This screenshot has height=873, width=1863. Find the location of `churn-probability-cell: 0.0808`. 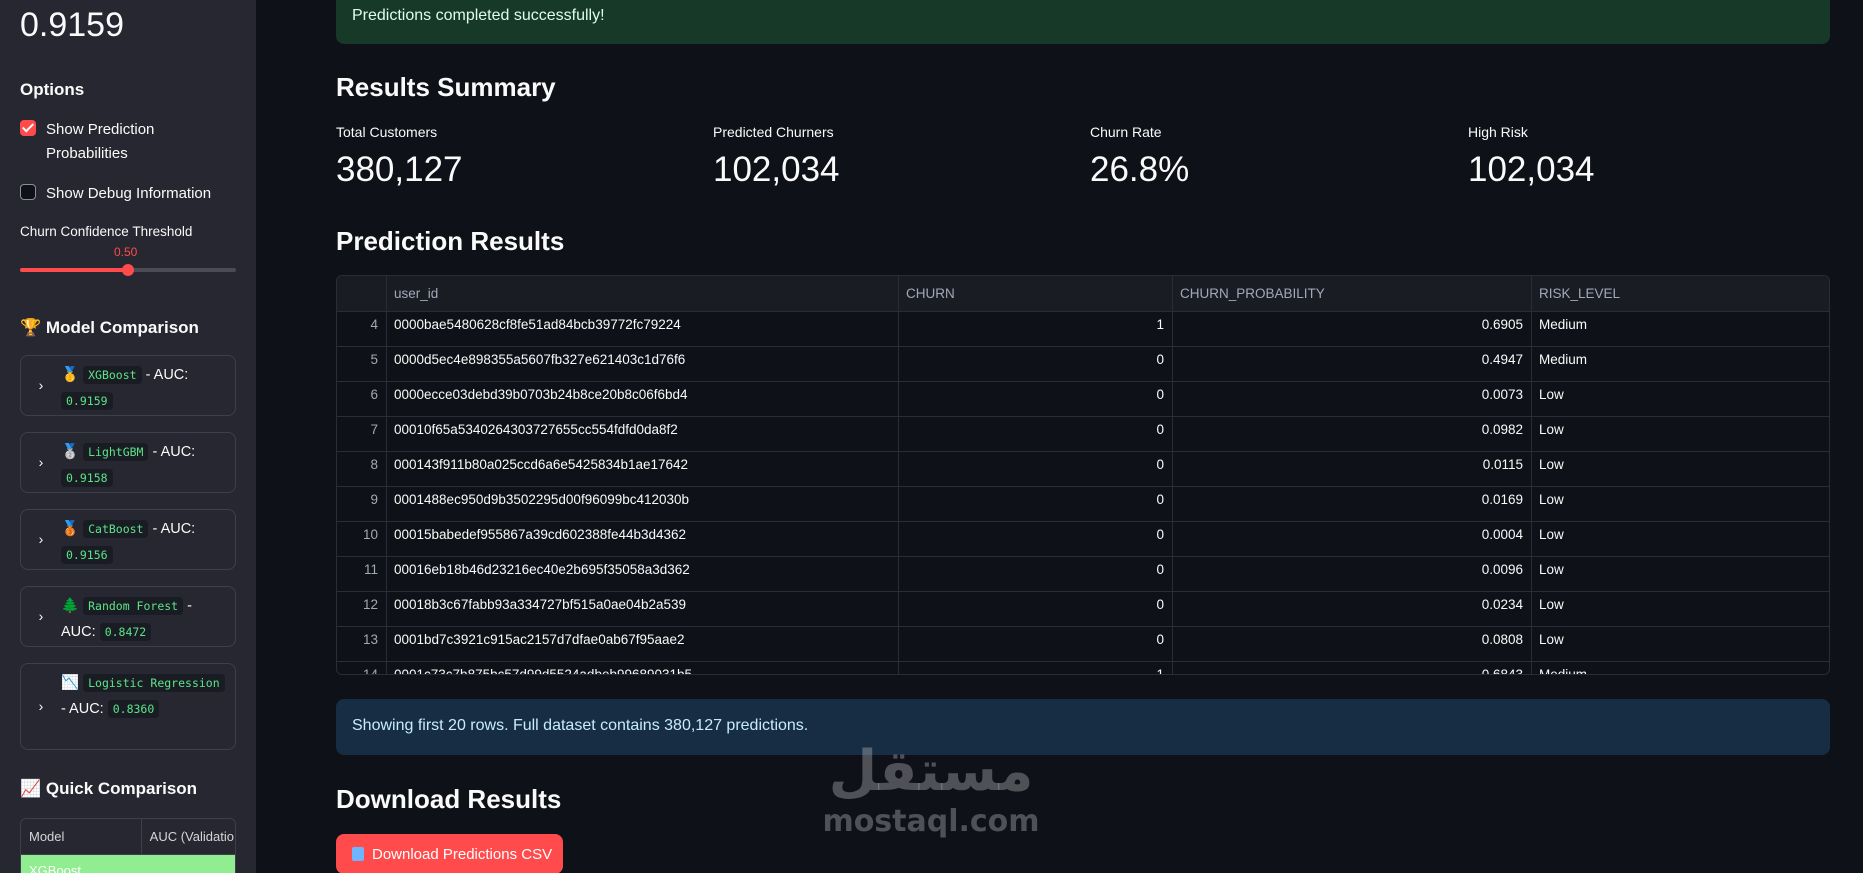

churn-probability-cell: 0.0808 is located at coordinates (1352, 644).